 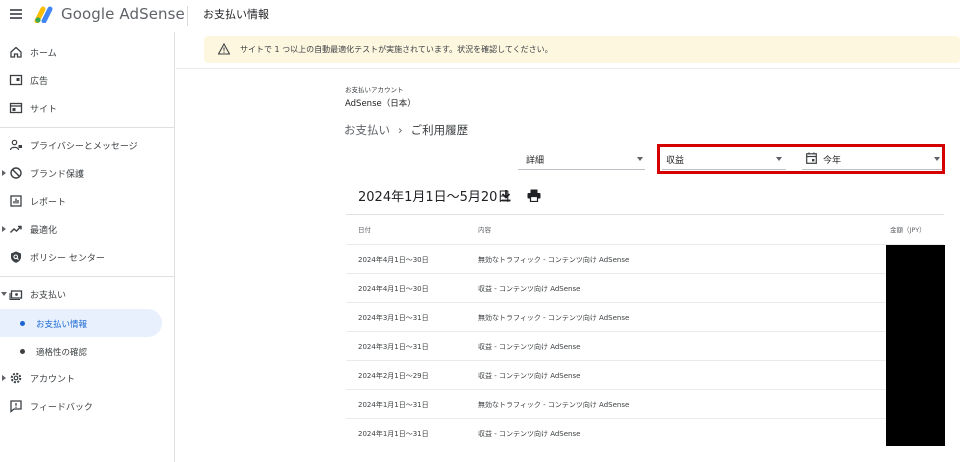 I want to click on sidebar-item-policy-center: ポリシー センター, so click(x=87, y=257).